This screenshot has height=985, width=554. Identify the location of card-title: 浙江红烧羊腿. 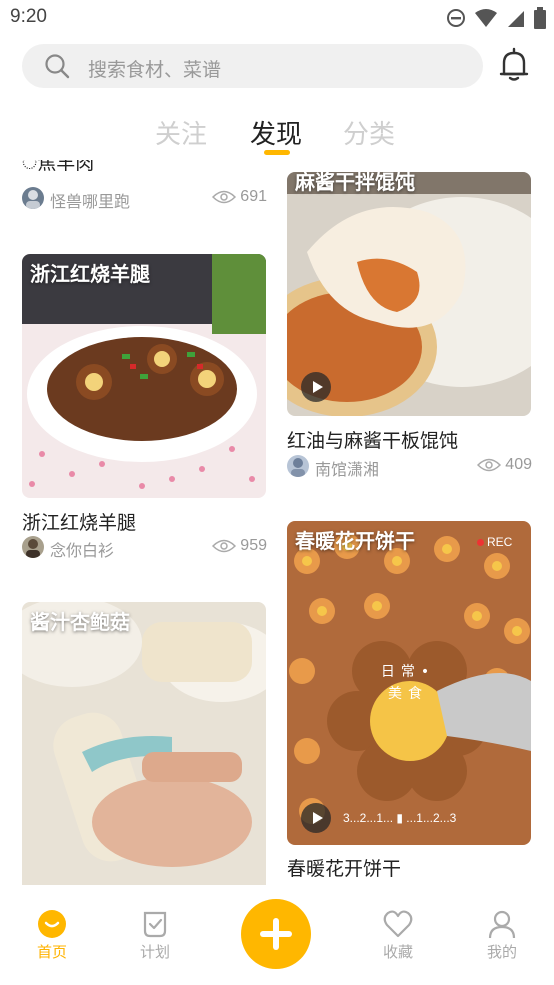
(79, 521).